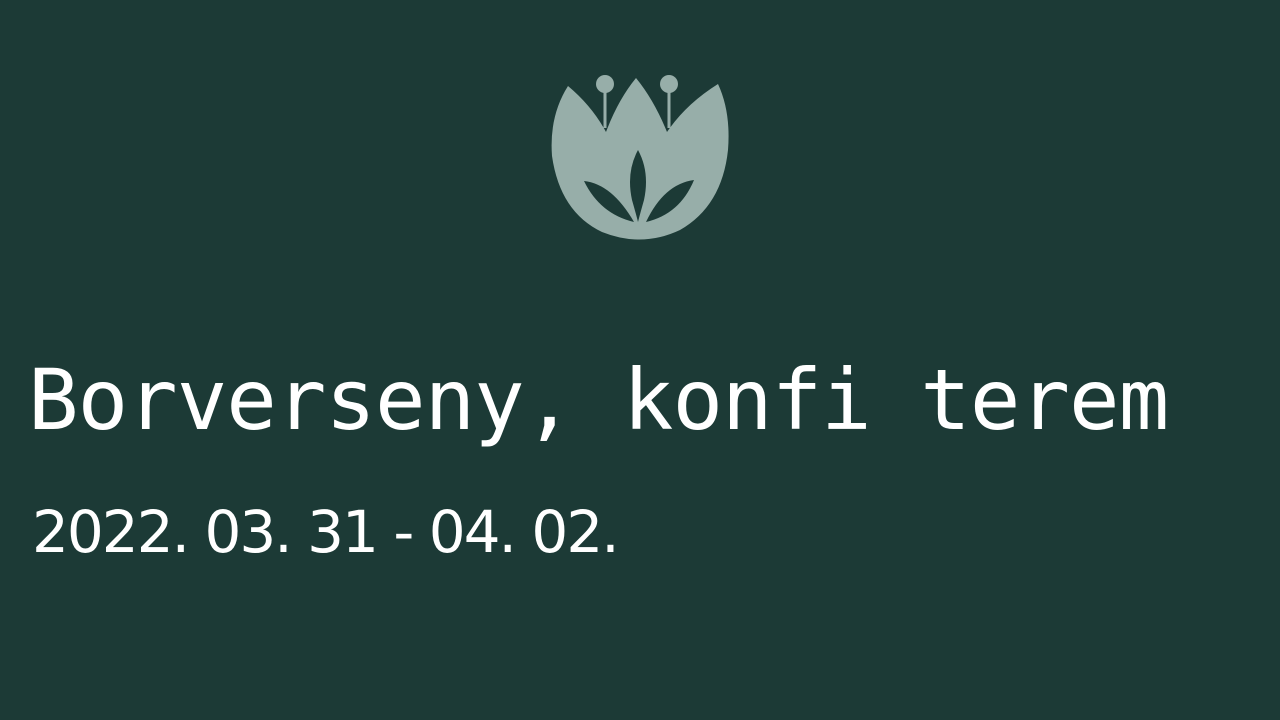 Image resolution: width=1280 pixels, height=720 pixels. Describe the element at coordinates (640, 157) in the screenshot. I see `lotus-flower-icon` at that location.